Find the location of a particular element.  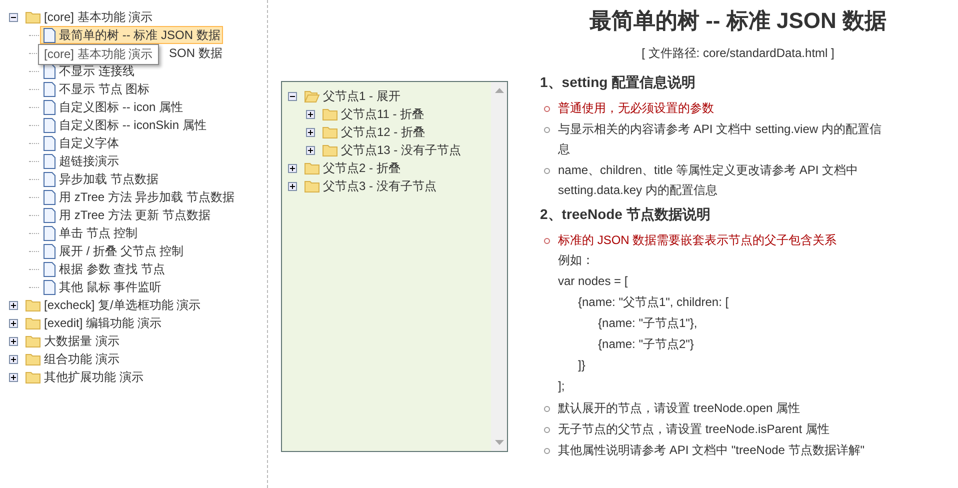

section-heading: 2、treeNode 节点数据说明 is located at coordinates (626, 215).